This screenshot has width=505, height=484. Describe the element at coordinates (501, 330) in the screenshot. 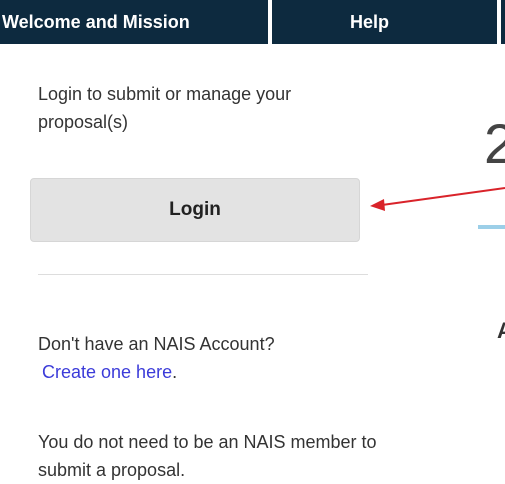

I see `partial-subheading-glyph: A` at that location.